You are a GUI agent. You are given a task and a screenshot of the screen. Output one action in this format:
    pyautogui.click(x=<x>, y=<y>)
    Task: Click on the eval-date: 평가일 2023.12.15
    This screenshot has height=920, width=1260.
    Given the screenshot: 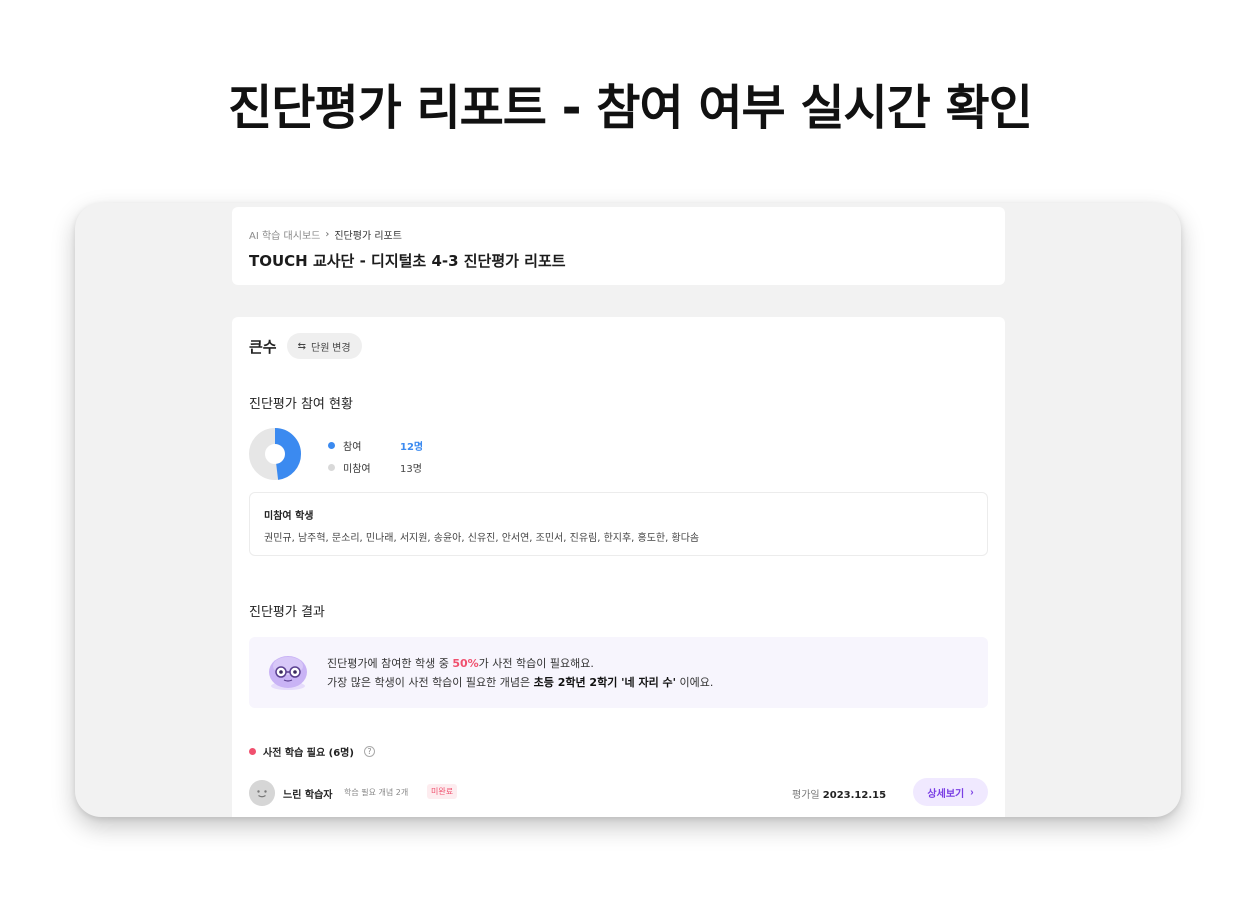 What is the action you would take?
    pyautogui.click(x=839, y=795)
    